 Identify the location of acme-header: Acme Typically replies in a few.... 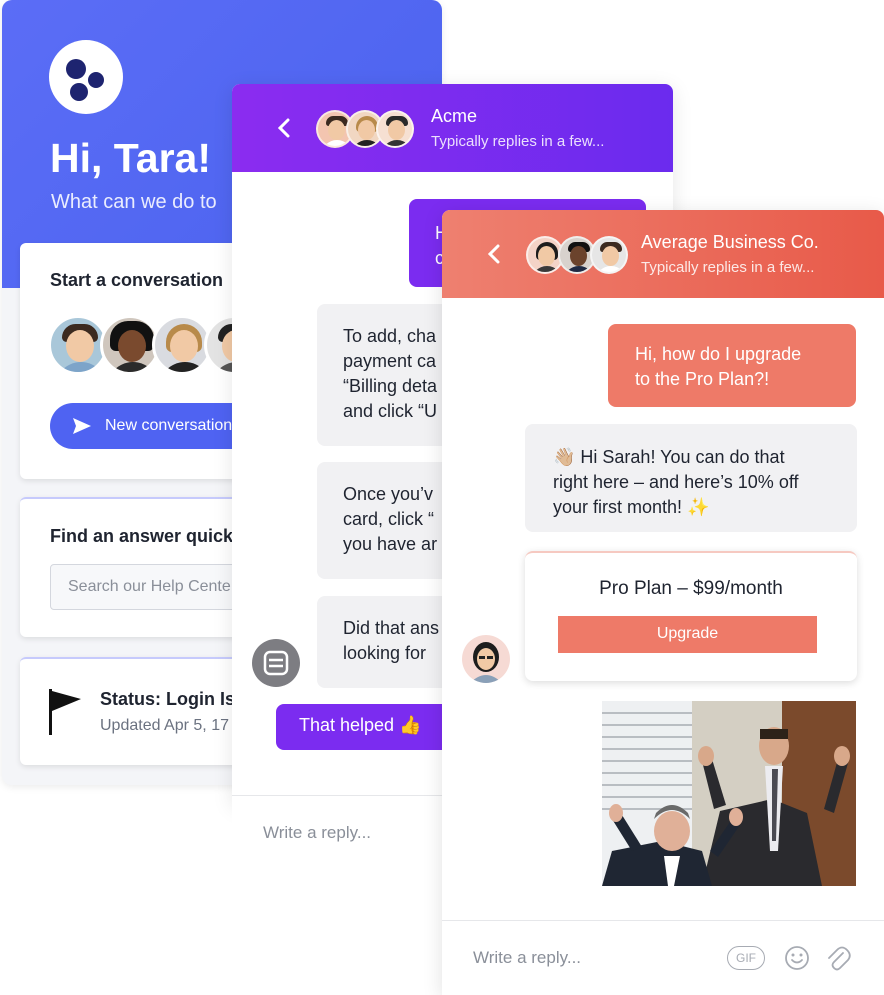
(452, 128).